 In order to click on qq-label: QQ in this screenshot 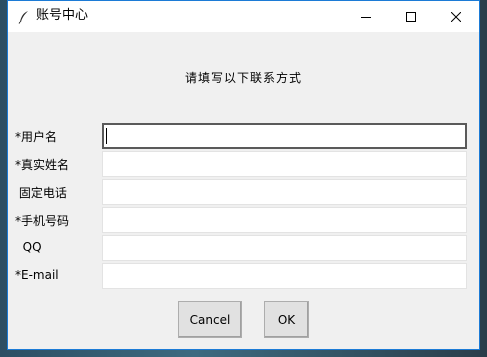, I will do `click(28, 247)`.